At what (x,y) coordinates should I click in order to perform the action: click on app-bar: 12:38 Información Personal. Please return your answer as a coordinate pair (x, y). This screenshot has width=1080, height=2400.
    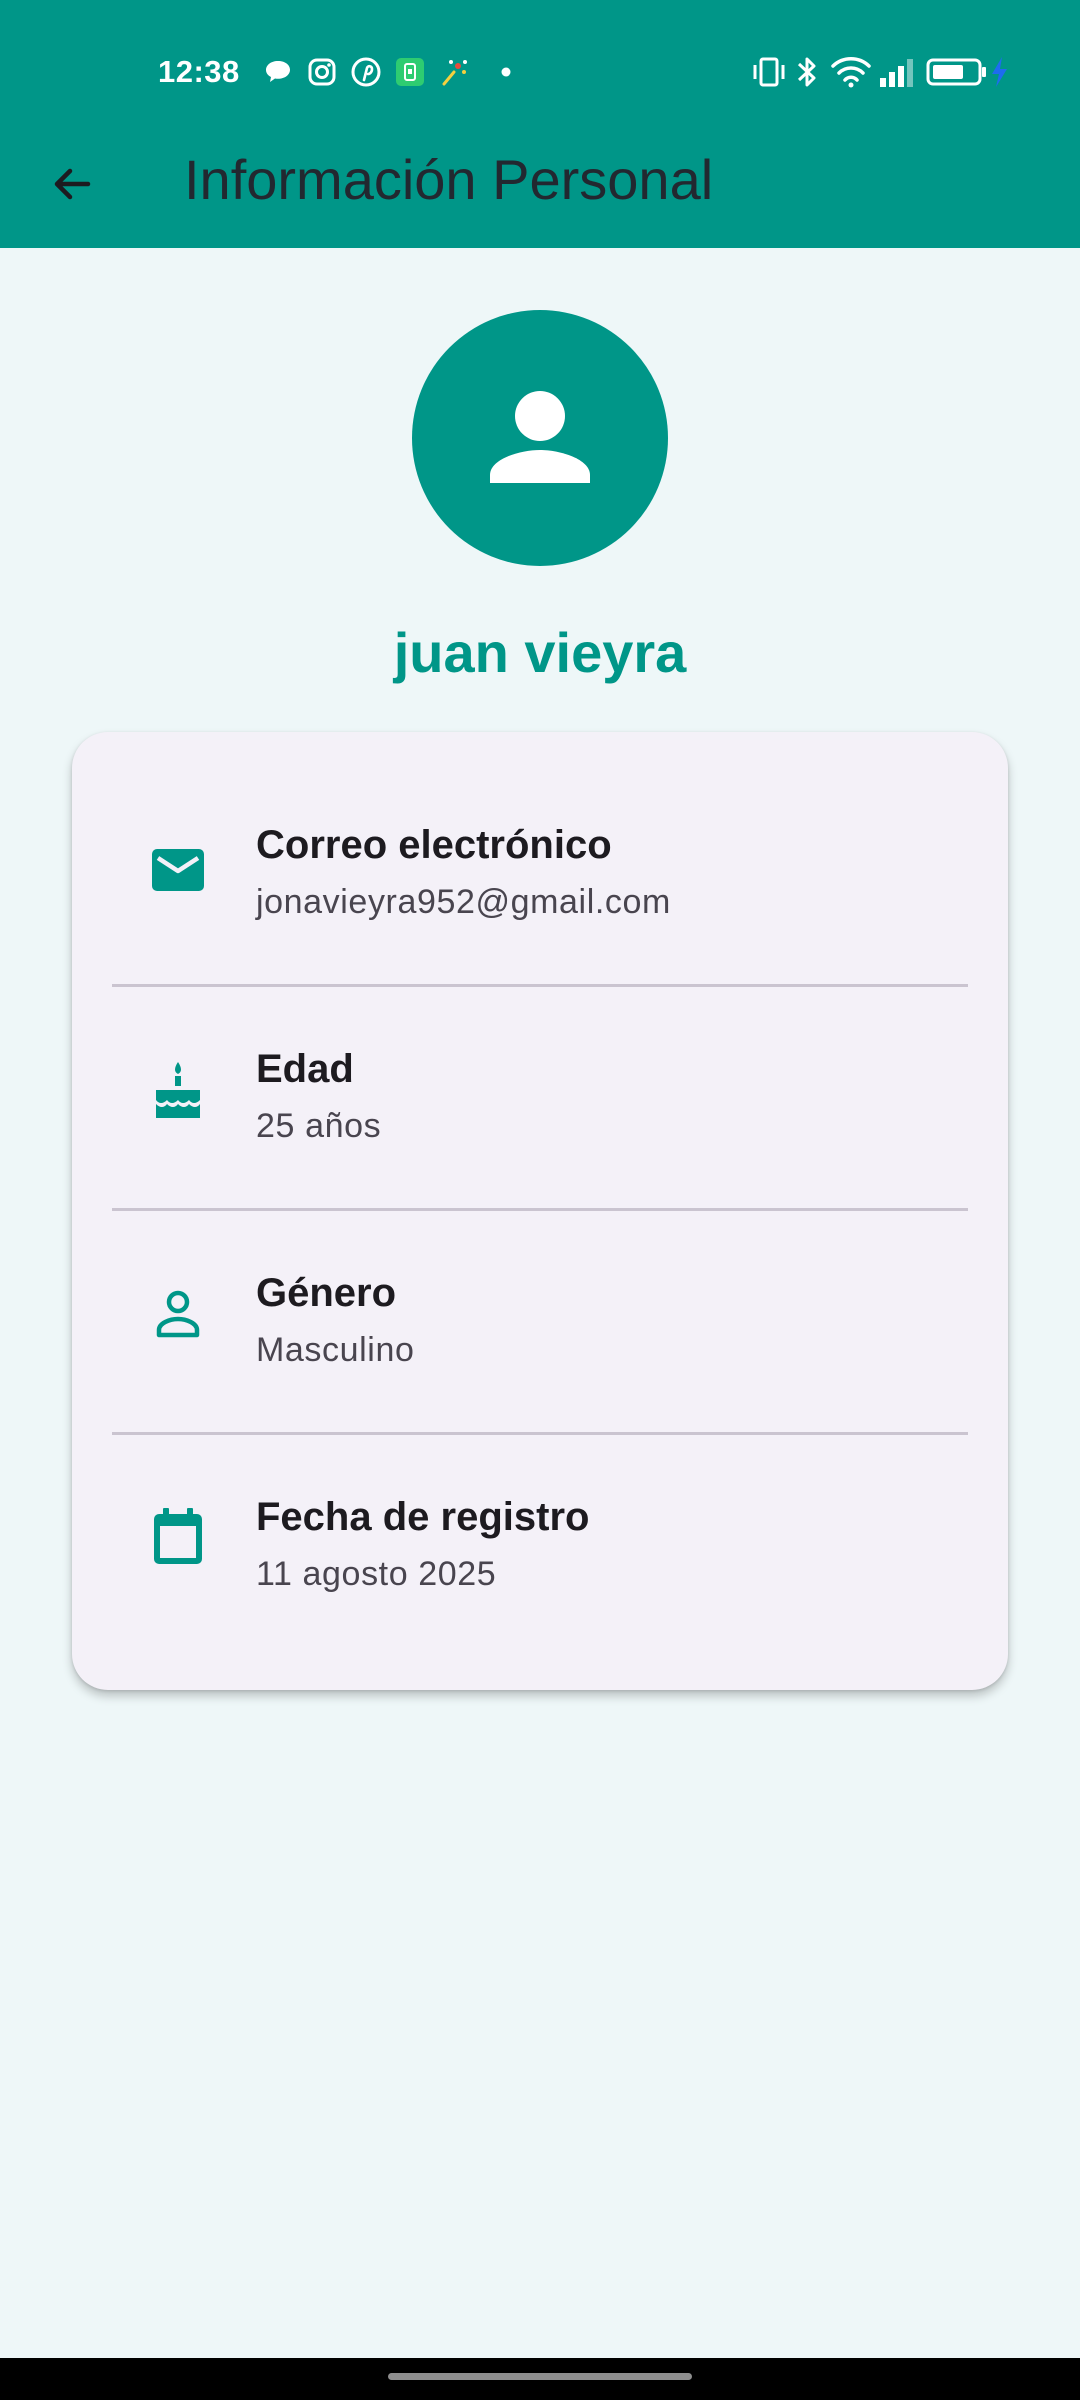
    Looking at the image, I should click on (540, 124).